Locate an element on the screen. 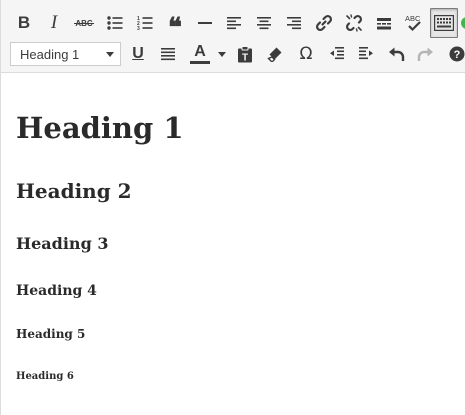 The height and width of the screenshot is (415, 465). strikethrough-button: ABC is located at coordinates (84, 23).